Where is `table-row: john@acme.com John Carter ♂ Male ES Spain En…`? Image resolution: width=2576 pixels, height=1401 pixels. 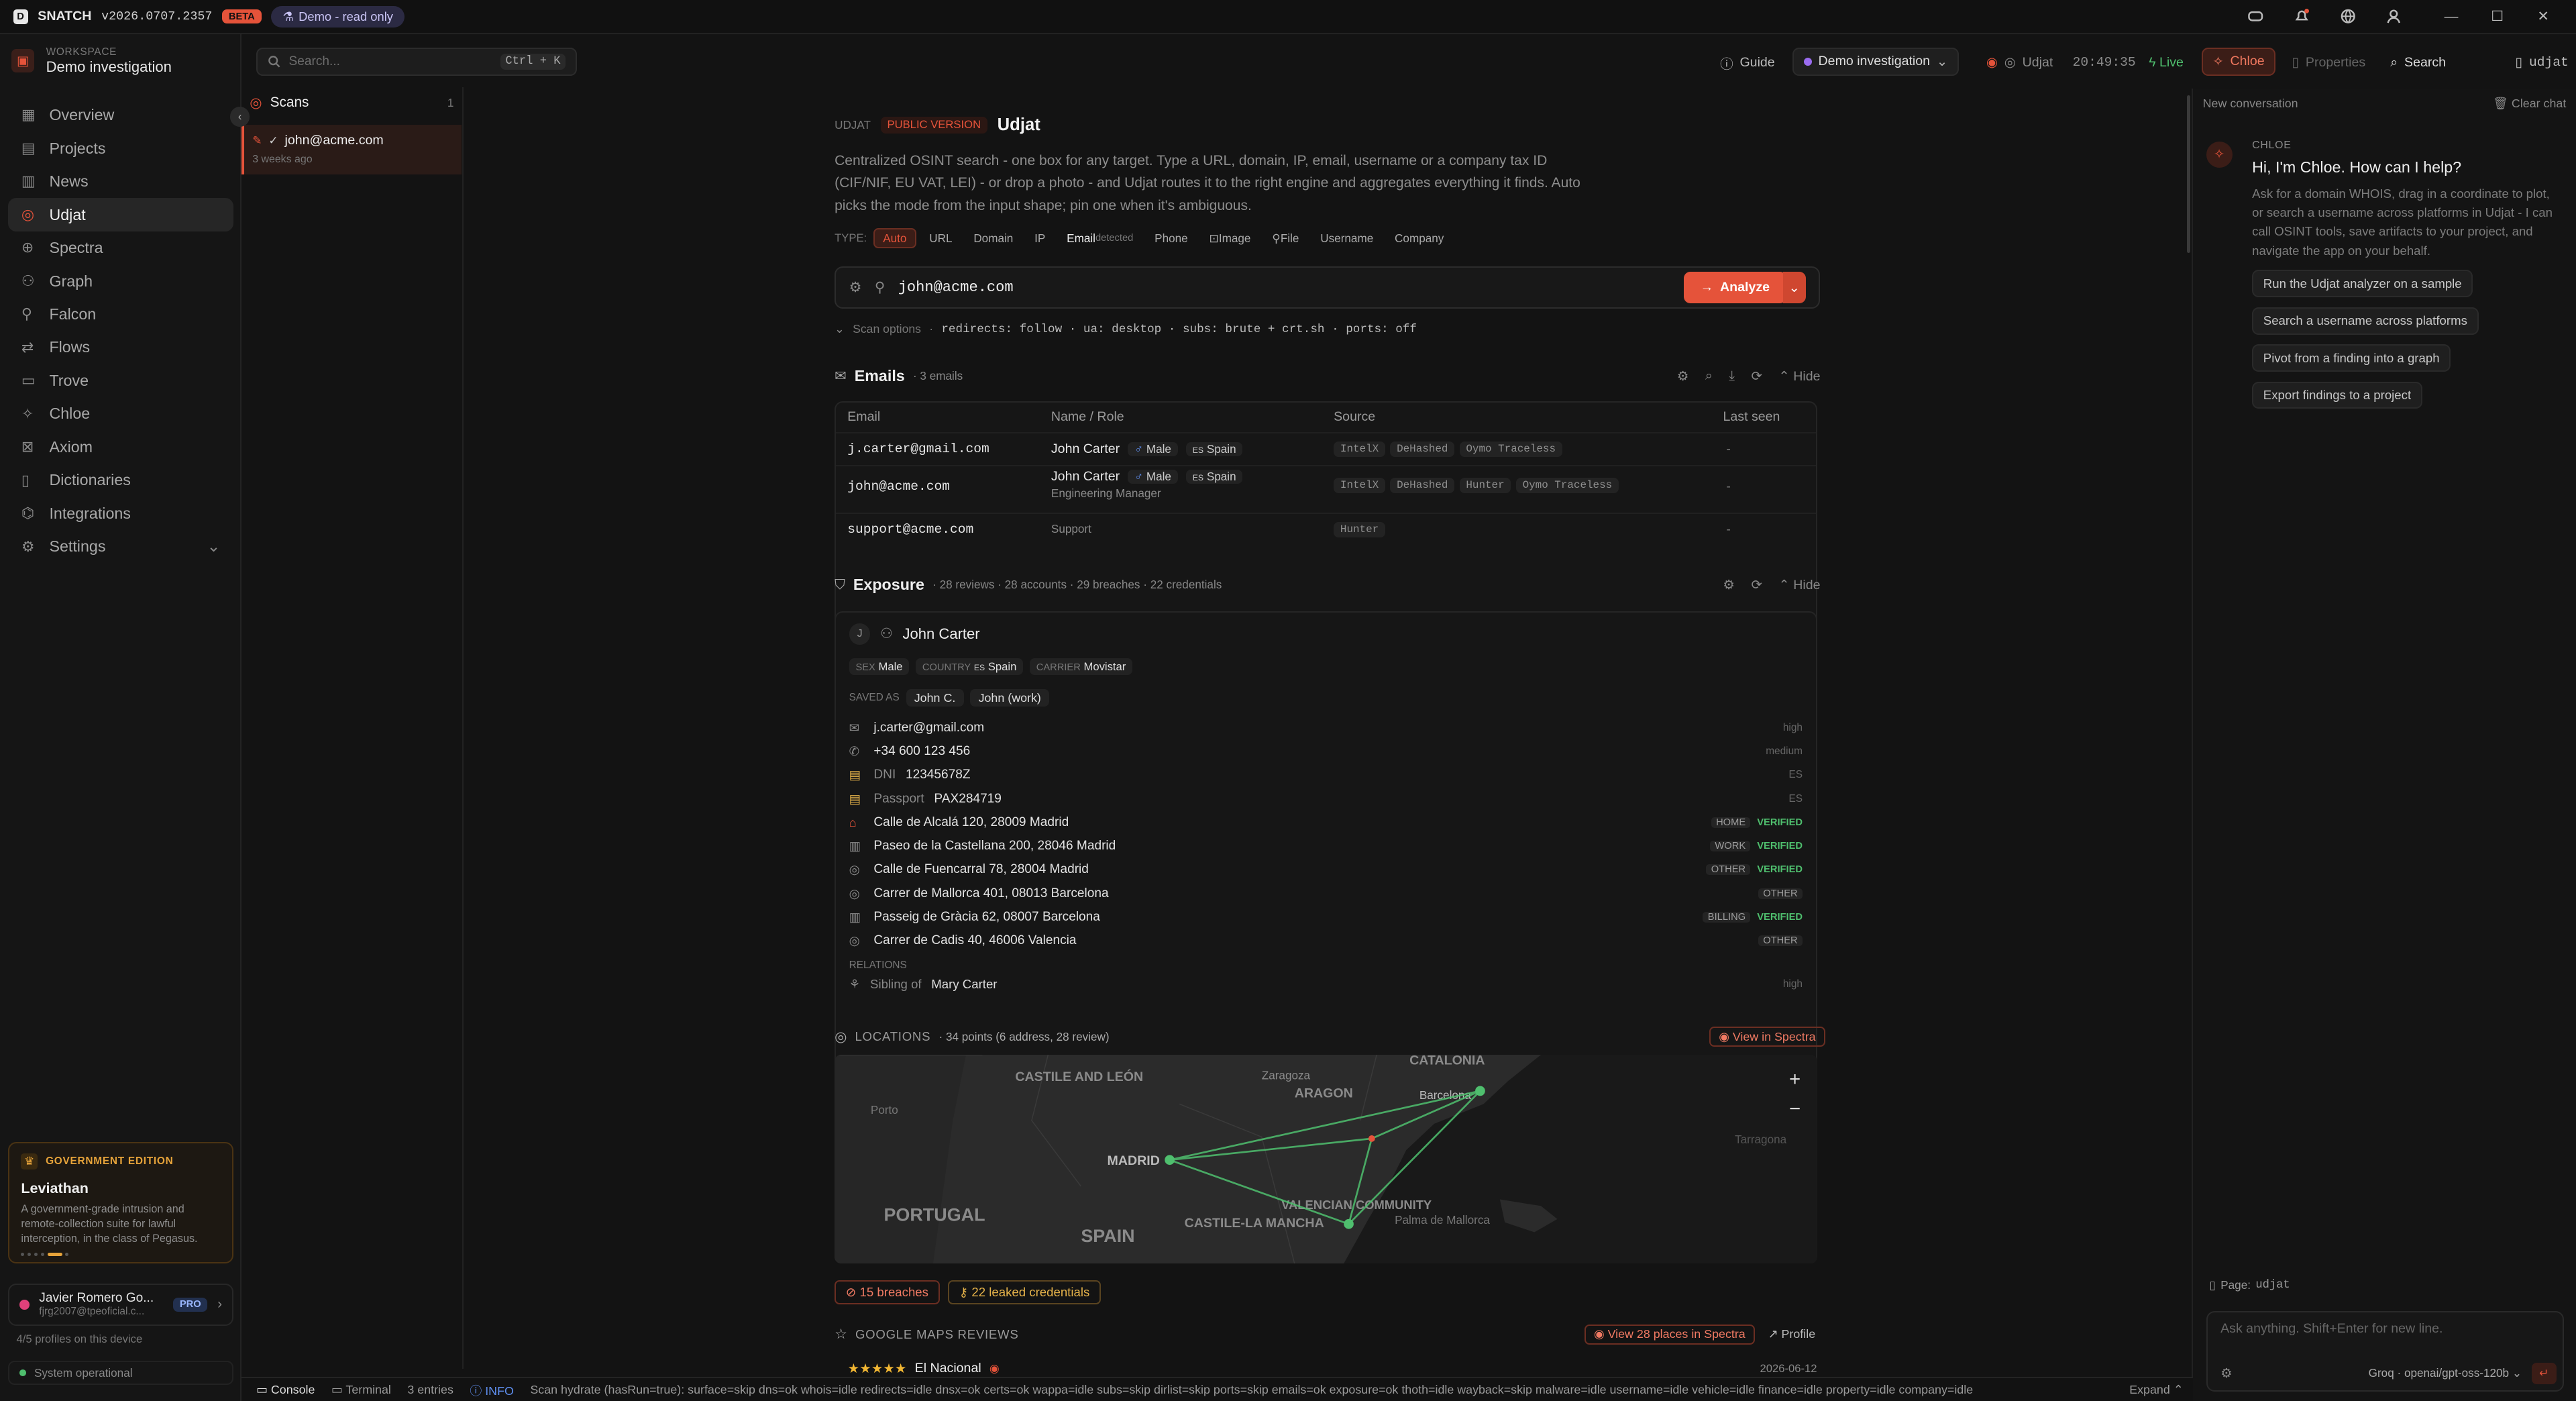 table-row: john@acme.com John Carter ♂ Male ES Spain En… is located at coordinates (1326, 489).